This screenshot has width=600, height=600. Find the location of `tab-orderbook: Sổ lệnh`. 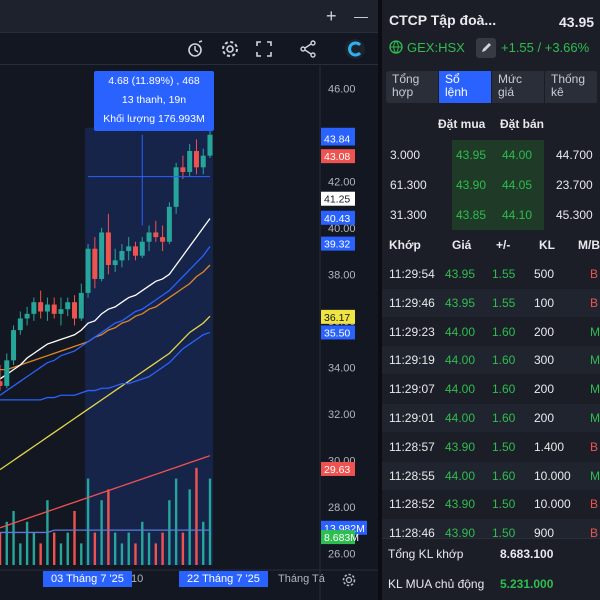

tab-orderbook: Sổ lệnh is located at coordinates (465, 87).